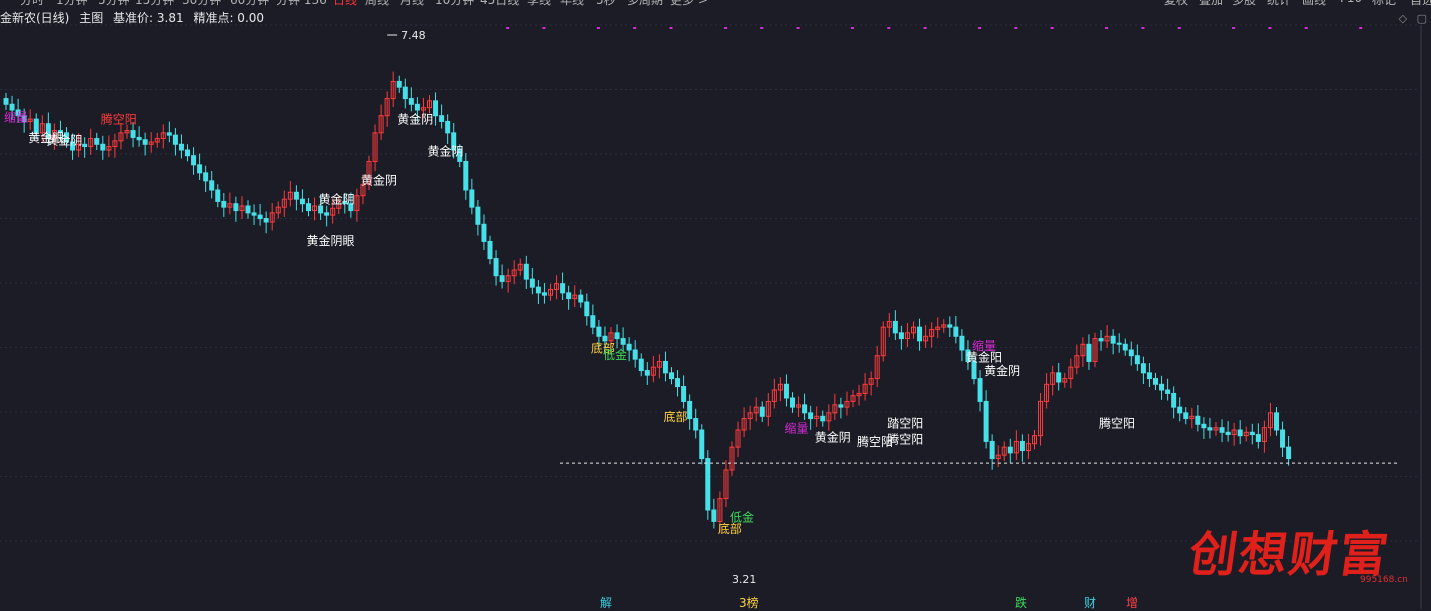 The image size is (1431, 611). I want to click on period-tab-13: 年线, so click(572, 4).